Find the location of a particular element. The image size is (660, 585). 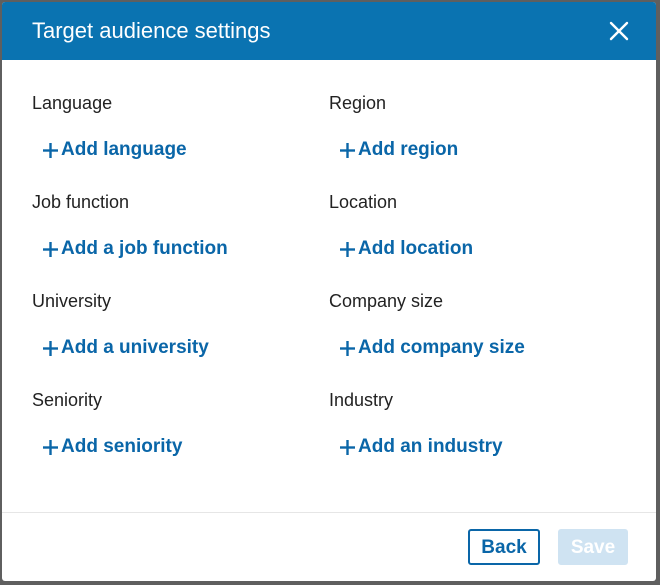

add-seniority-link: Add seniority is located at coordinates (112, 447).